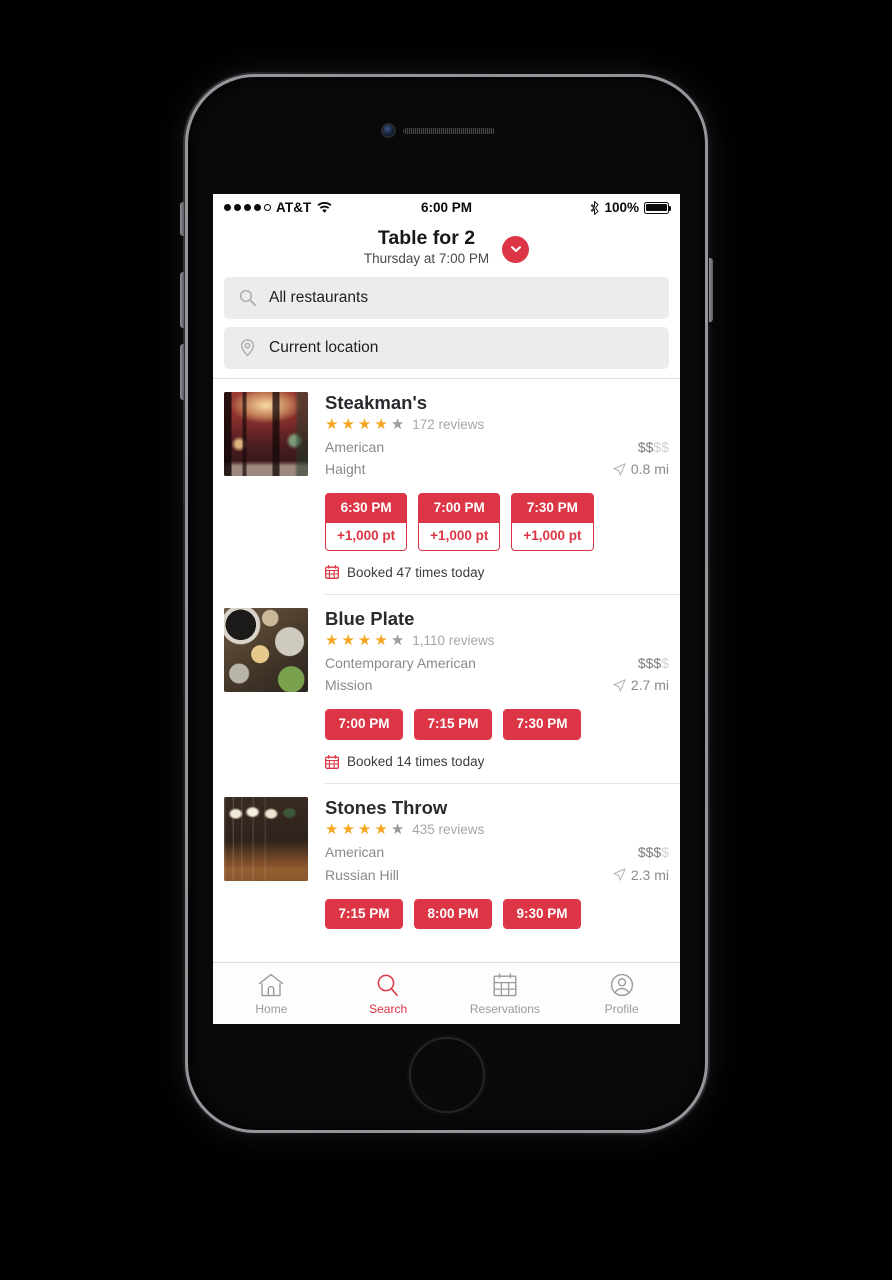  What do you see at coordinates (247, 207) in the screenshot?
I see `signal-strength-dots` at bounding box center [247, 207].